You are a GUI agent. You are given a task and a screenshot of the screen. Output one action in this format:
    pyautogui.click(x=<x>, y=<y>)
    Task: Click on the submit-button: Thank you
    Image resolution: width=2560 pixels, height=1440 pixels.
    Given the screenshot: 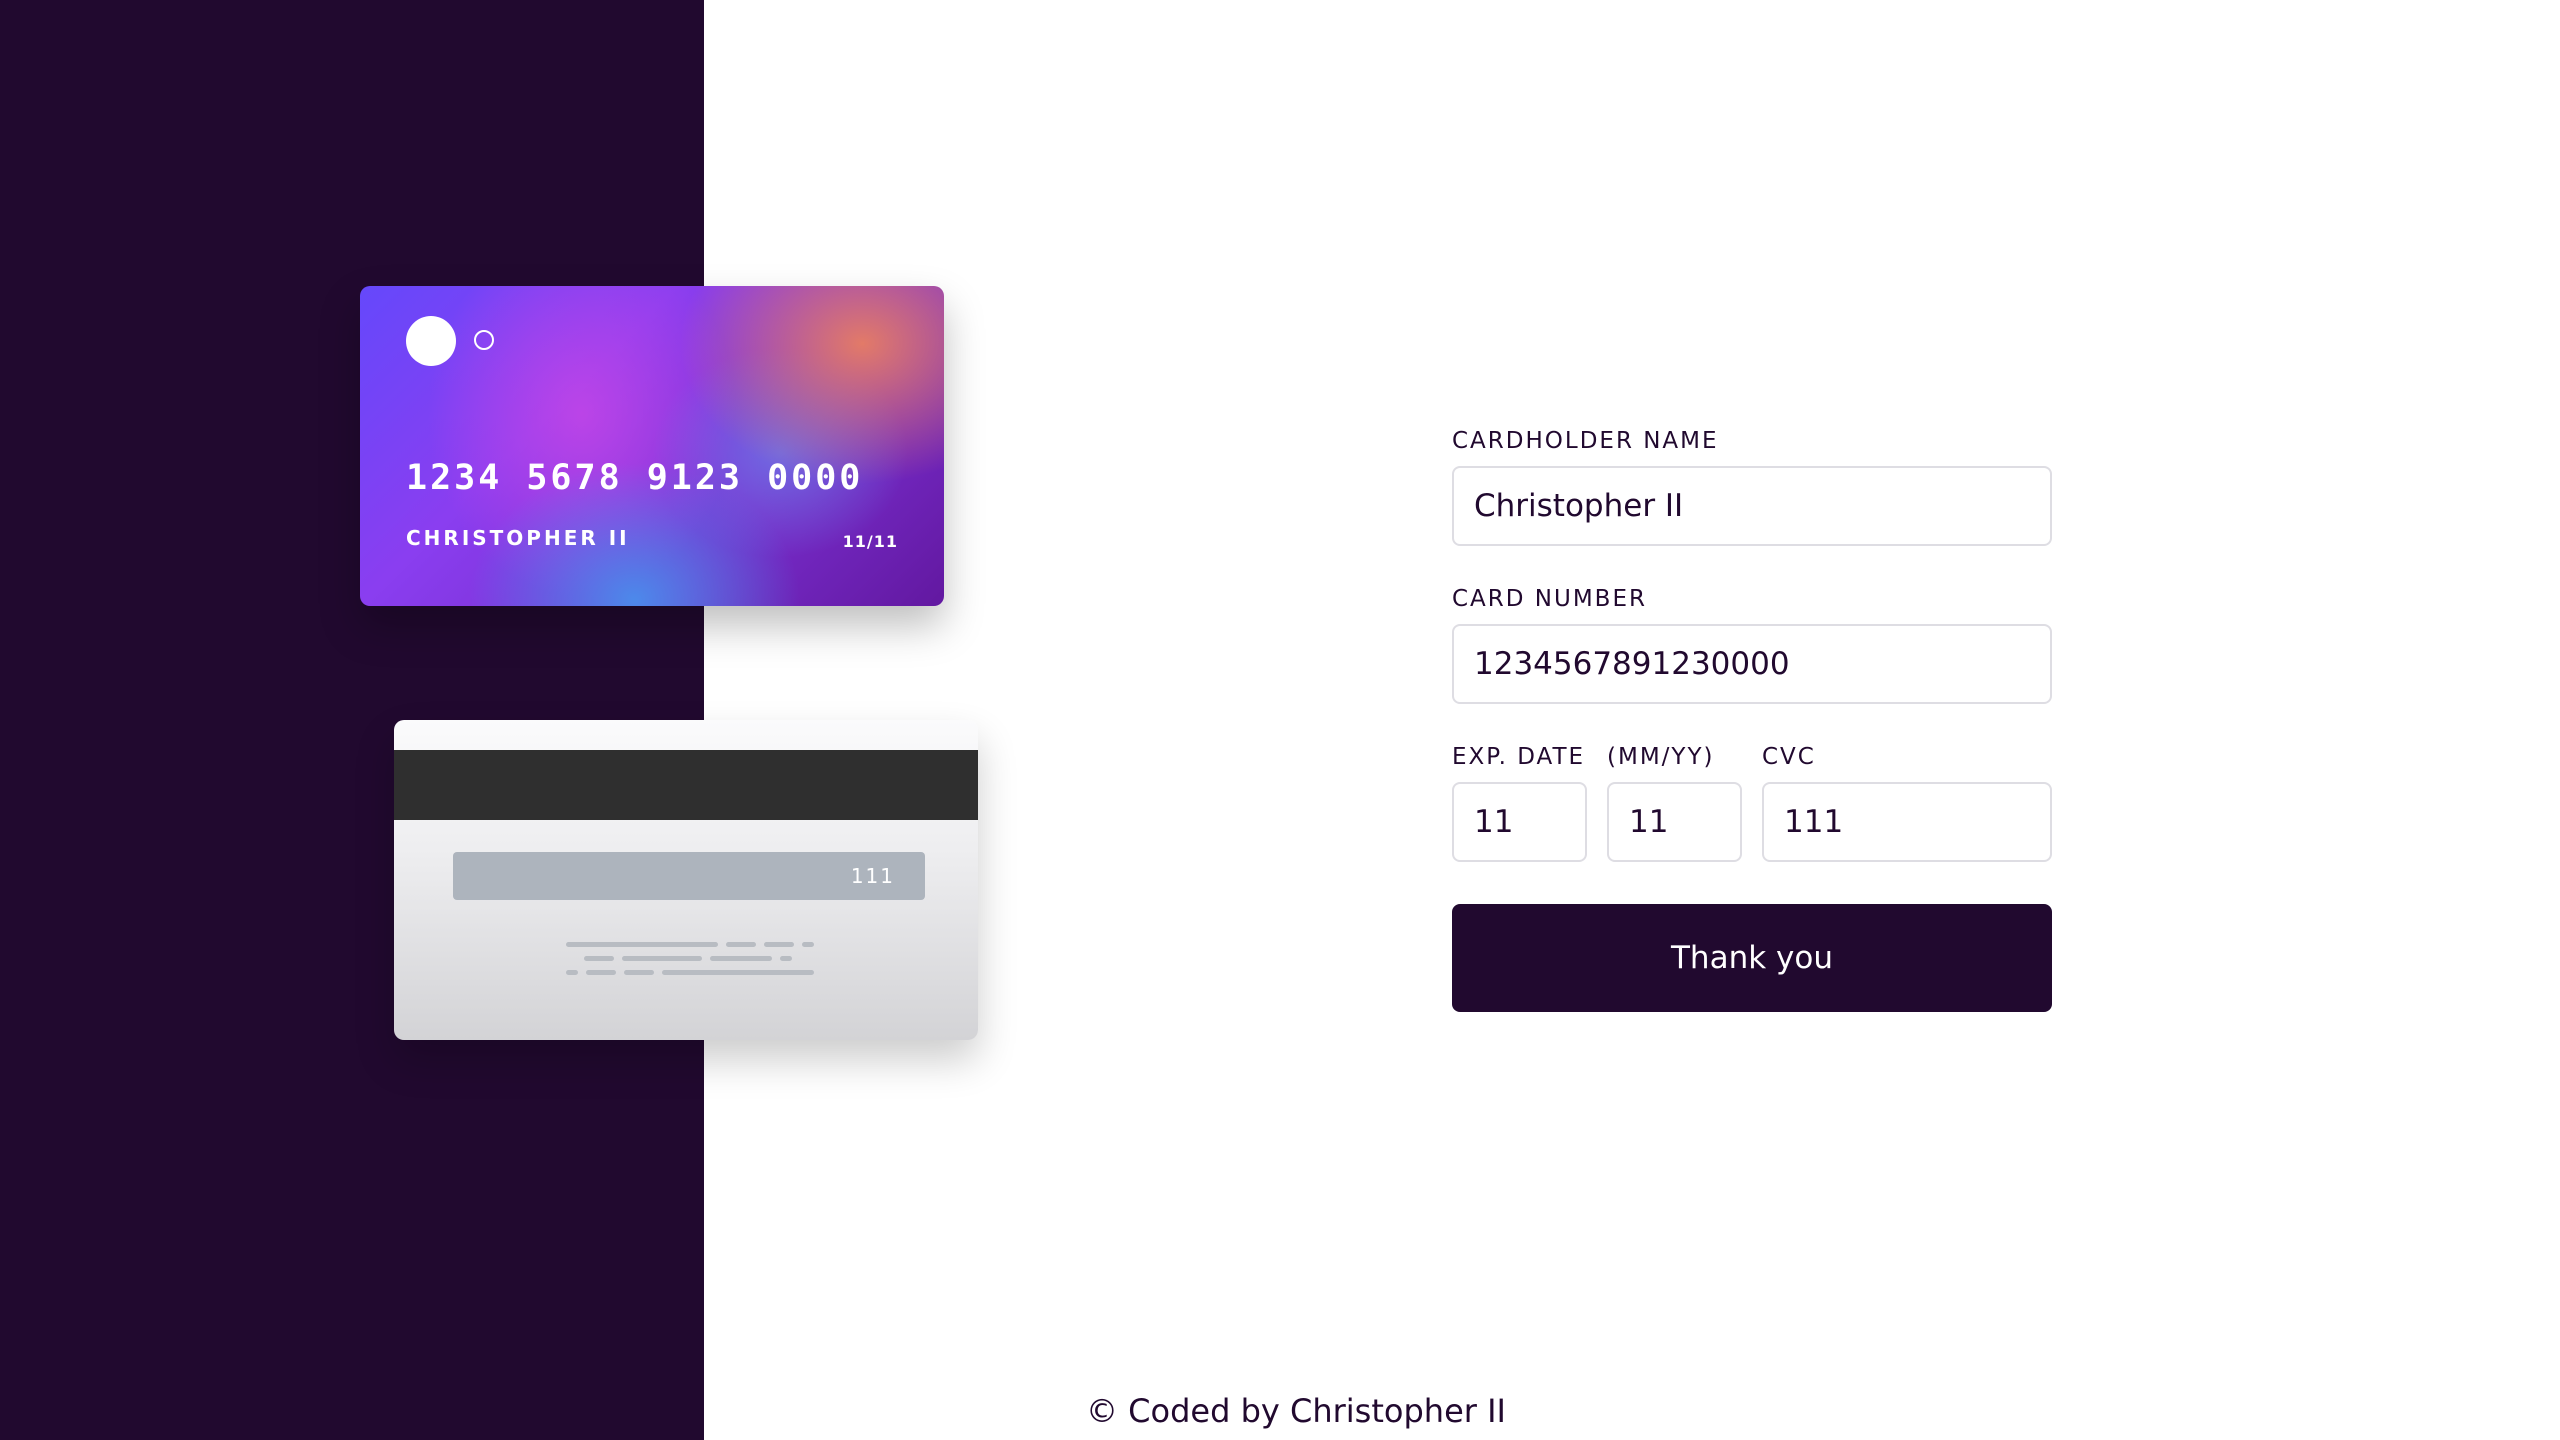 What is the action you would take?
    pyautogui.click(x=1752, y=958)
    